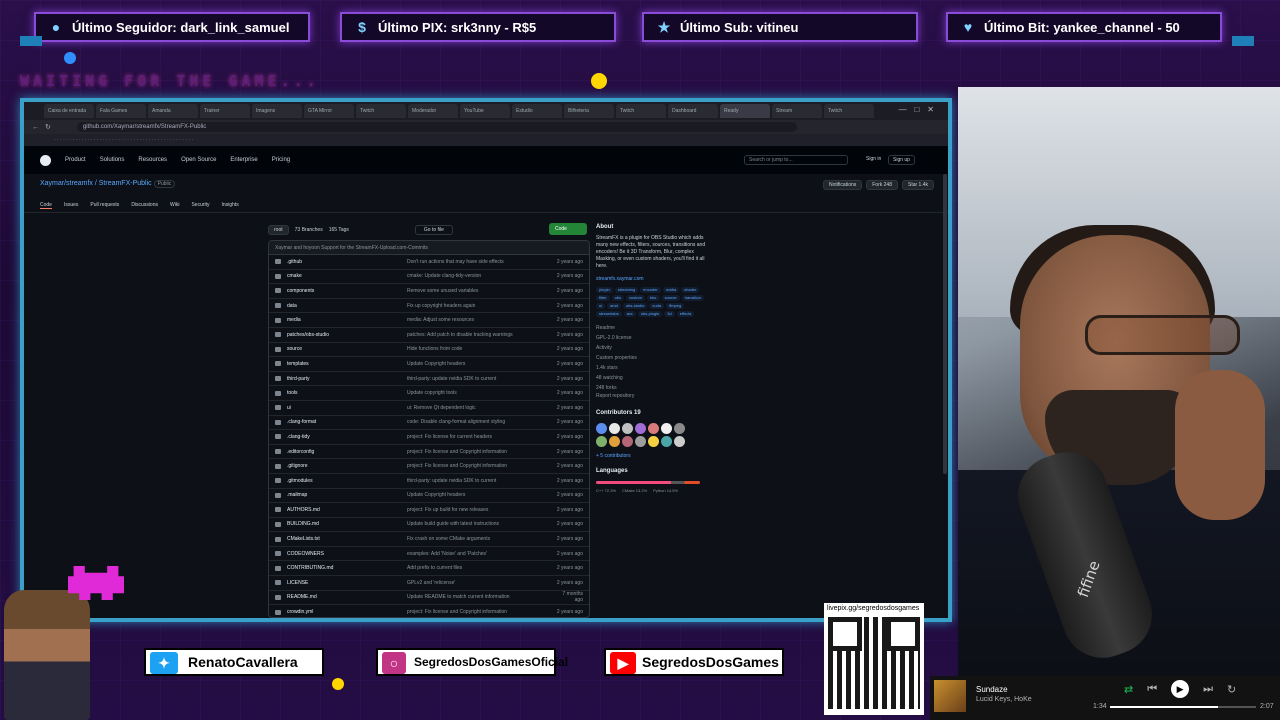 Image resolution: width=1280 pixels, height=720 pixels. Describe the element at coordinates (651, 279) in the screenshot. I see `homepage-link: streamfx.xaymar.com` at that location.